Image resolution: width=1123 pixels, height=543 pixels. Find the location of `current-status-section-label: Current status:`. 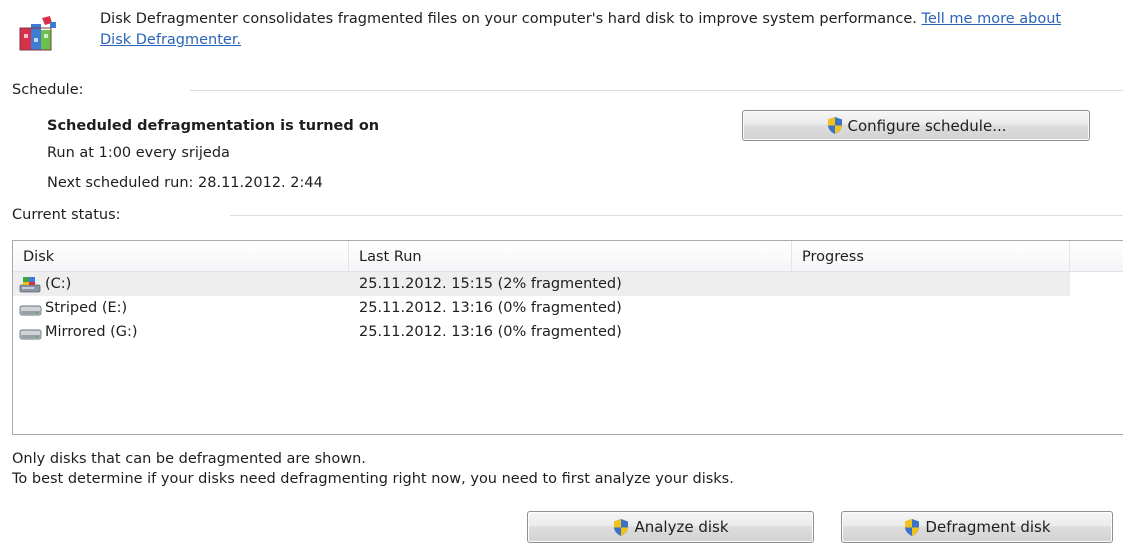

current-status-section-label: Current status: is located at coordinates (66, 215).